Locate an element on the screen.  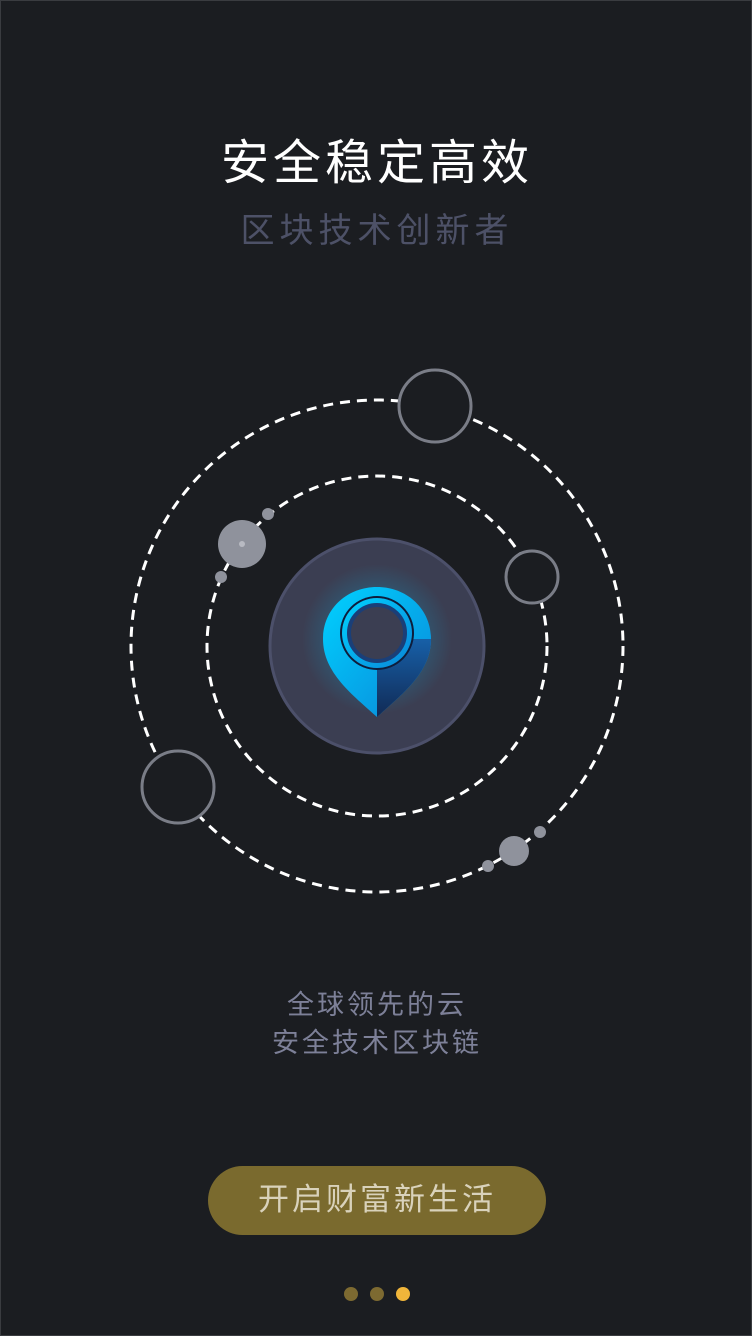
page-indicator is located at coordinates (376, 1294).